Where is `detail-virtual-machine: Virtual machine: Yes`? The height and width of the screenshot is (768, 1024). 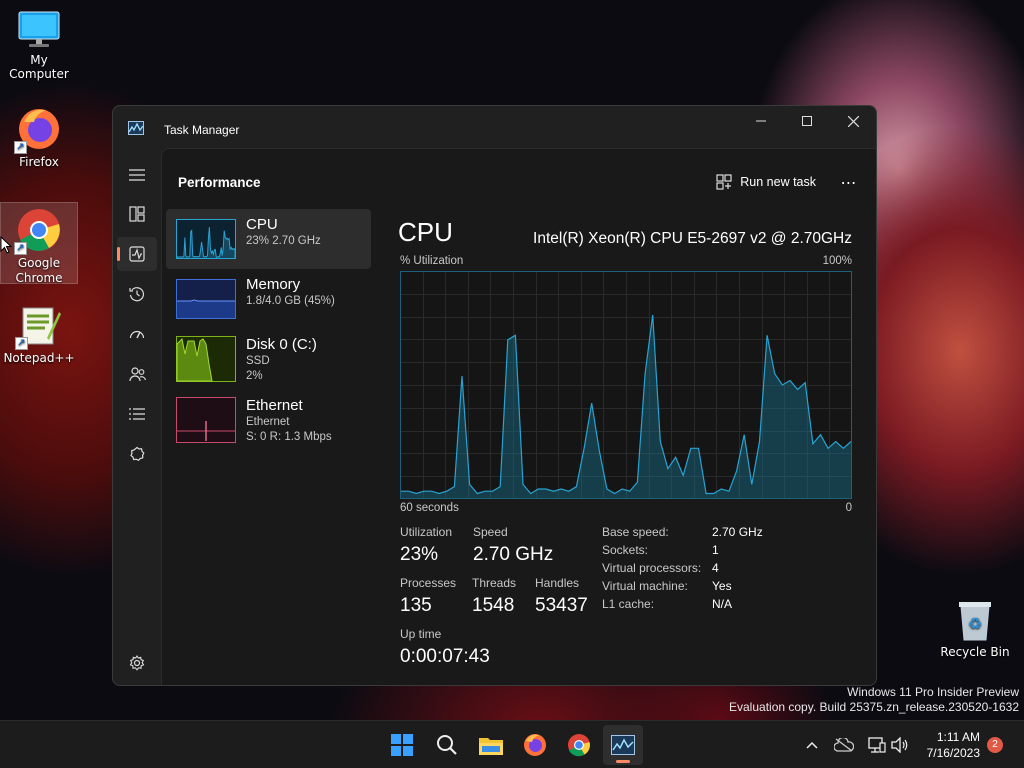 detail-virtual-machine: Virtual machine: Yes is located at coordinates (667, 586).